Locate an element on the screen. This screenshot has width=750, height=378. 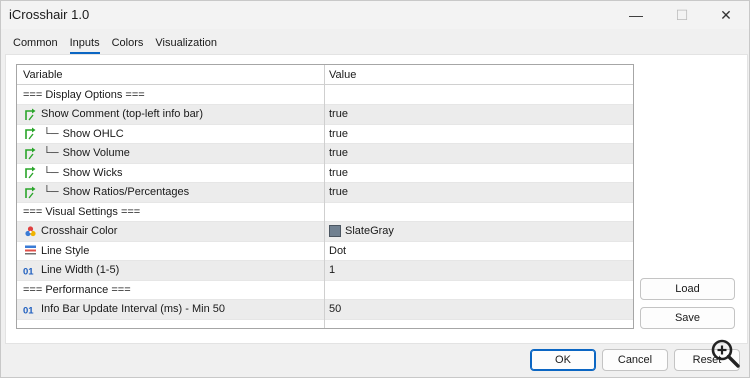
table-row: === Performance === is located at coordinates (325, 290).